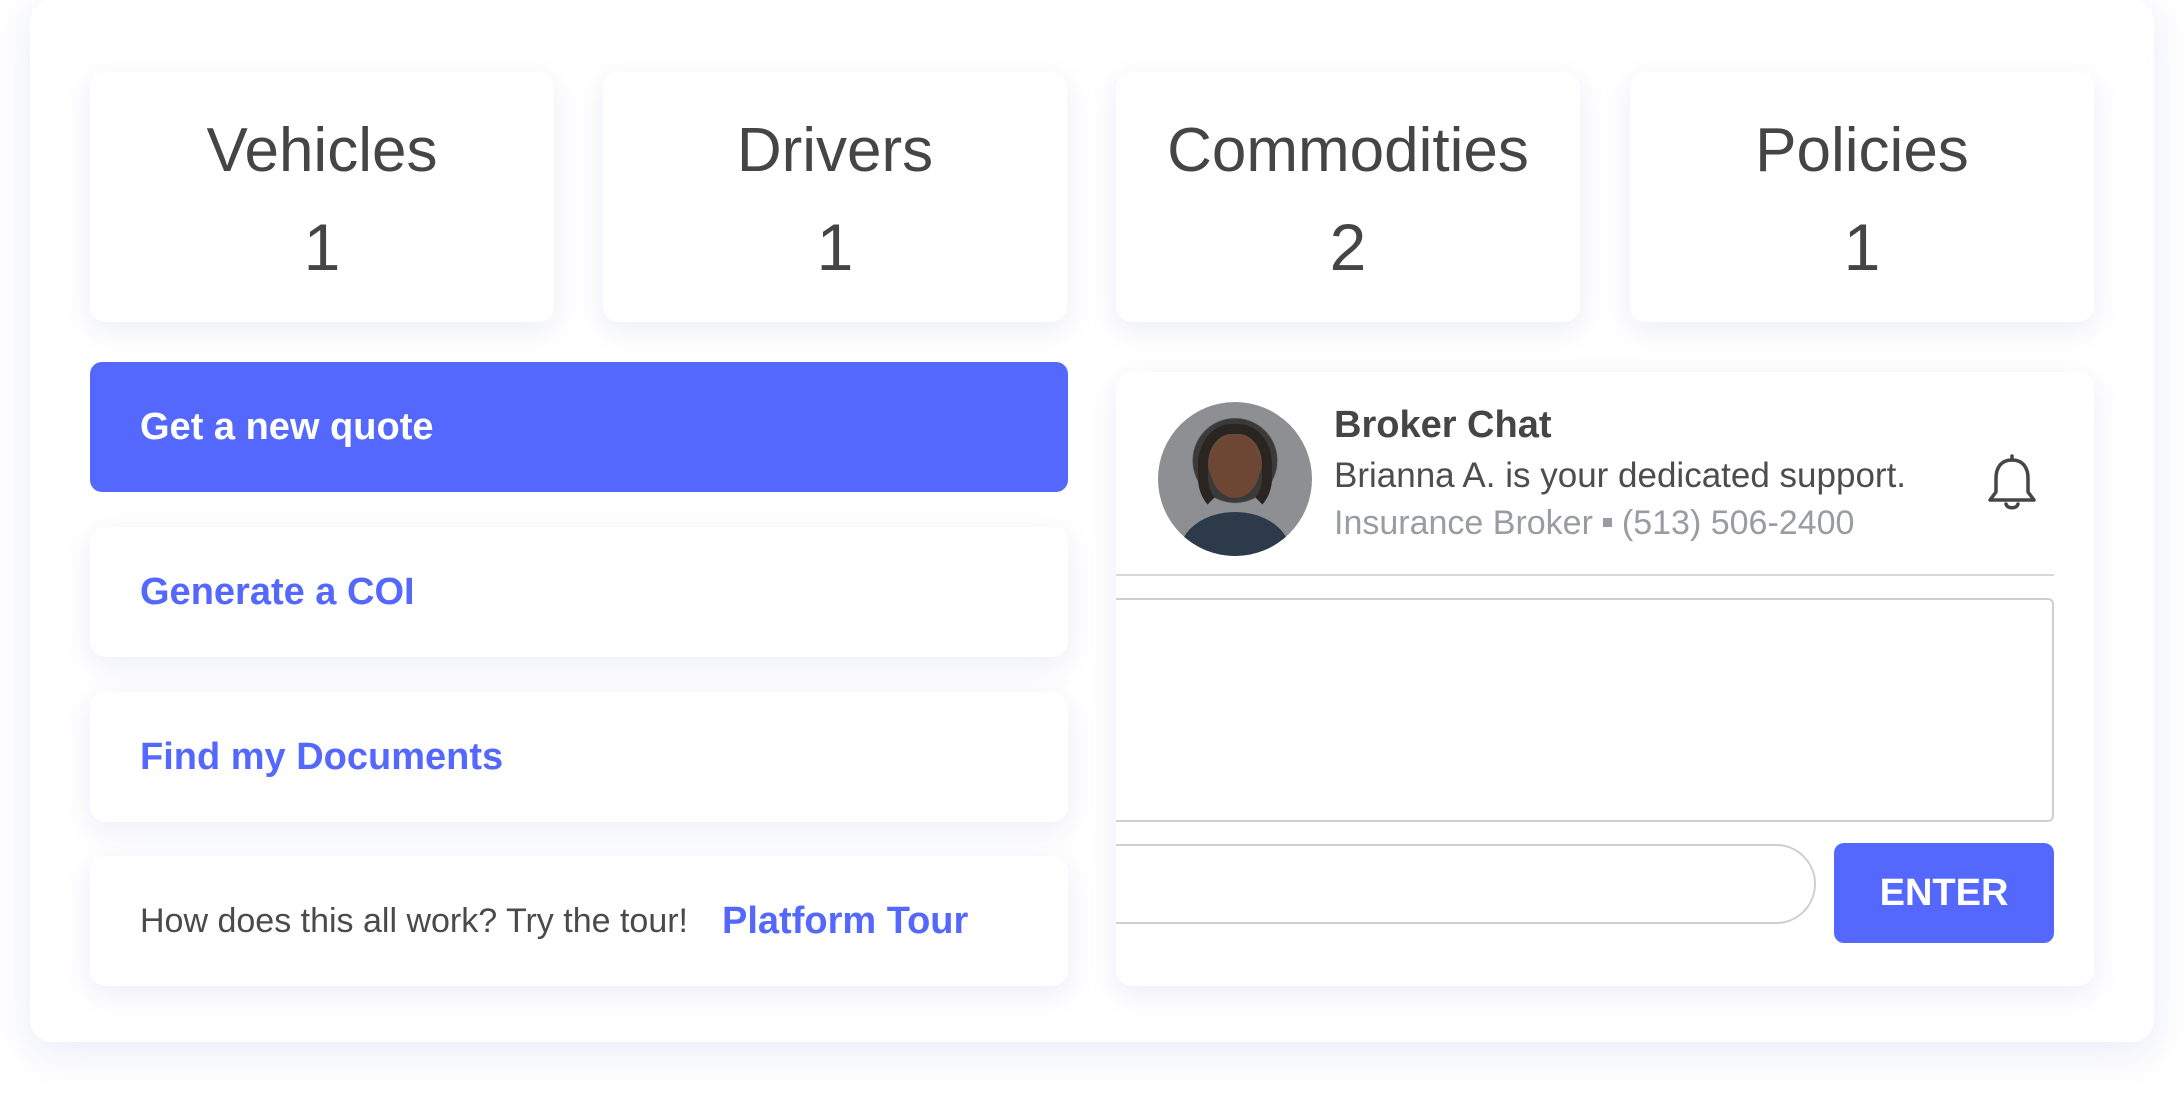 Image resolution: width=2184 pixels, height=1094 pixels. What do you see at coordinates (2012, 484) in the screenshot?
I see `bell-icon` at bounding box center [2012, 484].